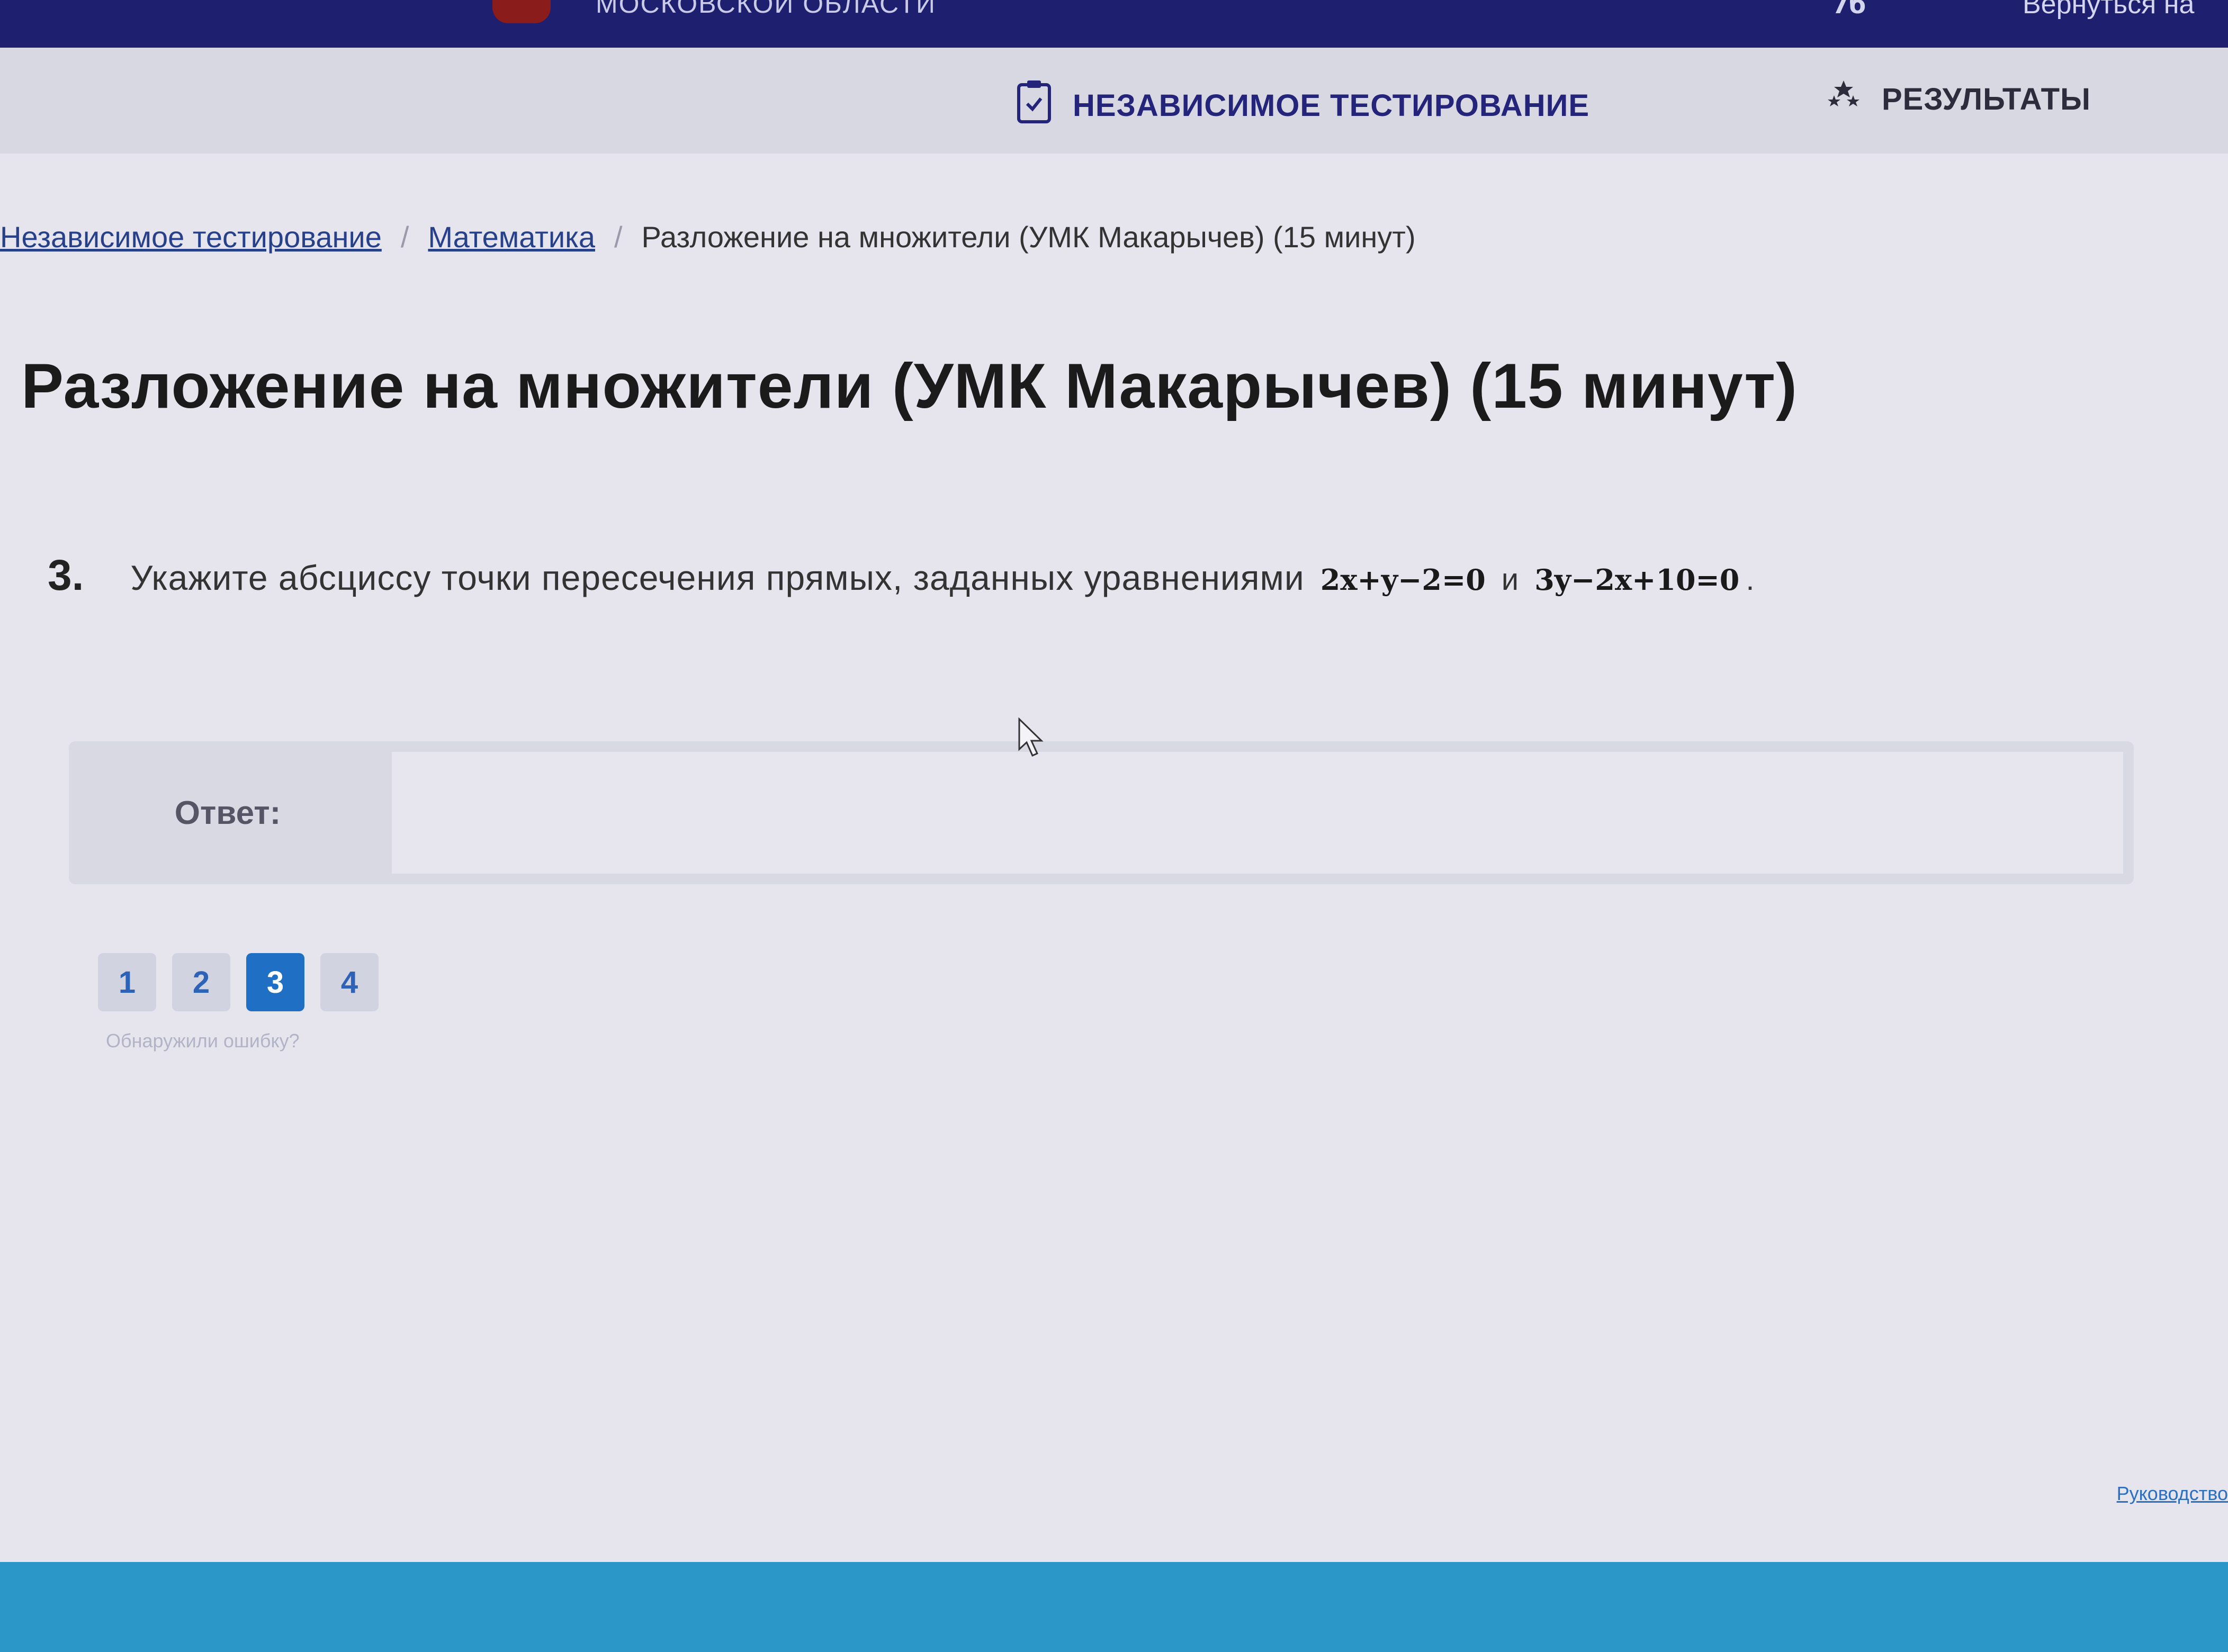  I want to click on question-number: 3., so click(66, 575).